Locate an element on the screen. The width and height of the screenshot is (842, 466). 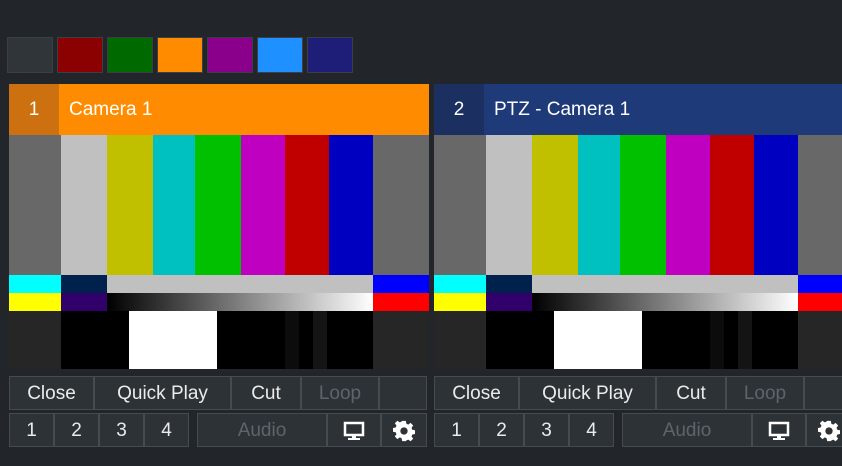
color-swatch-dark-red is located at coordinates (80, 55).